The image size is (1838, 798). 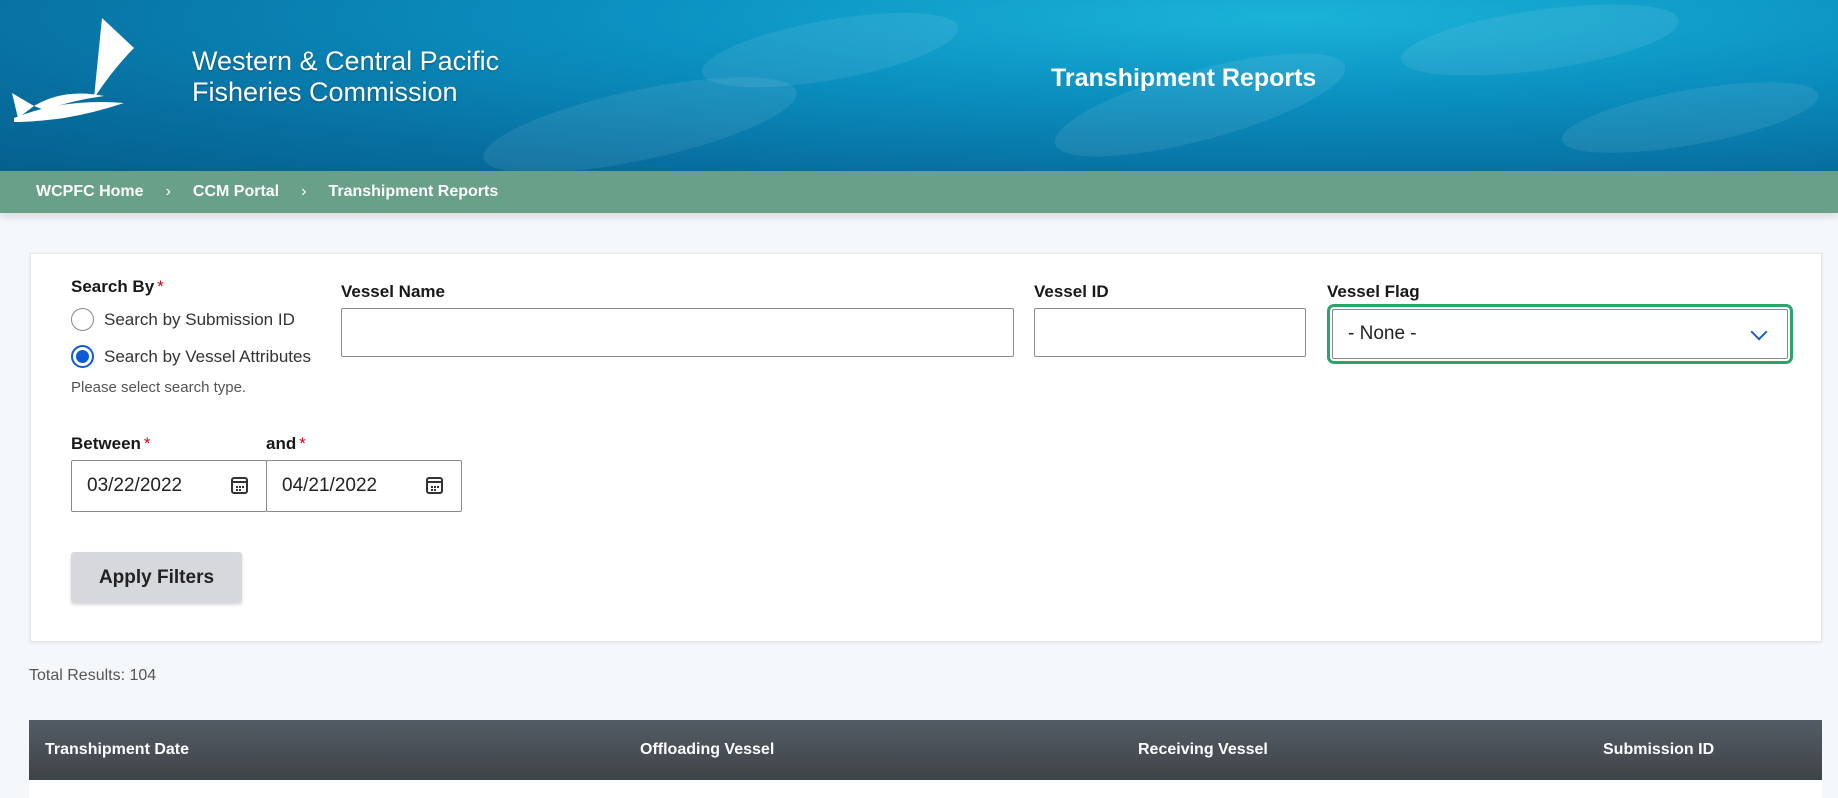 What do you see at coordinates (93, 675) in the screenshot?
I see `total-results: Total Results: 104` at bounding box center [93, 675].